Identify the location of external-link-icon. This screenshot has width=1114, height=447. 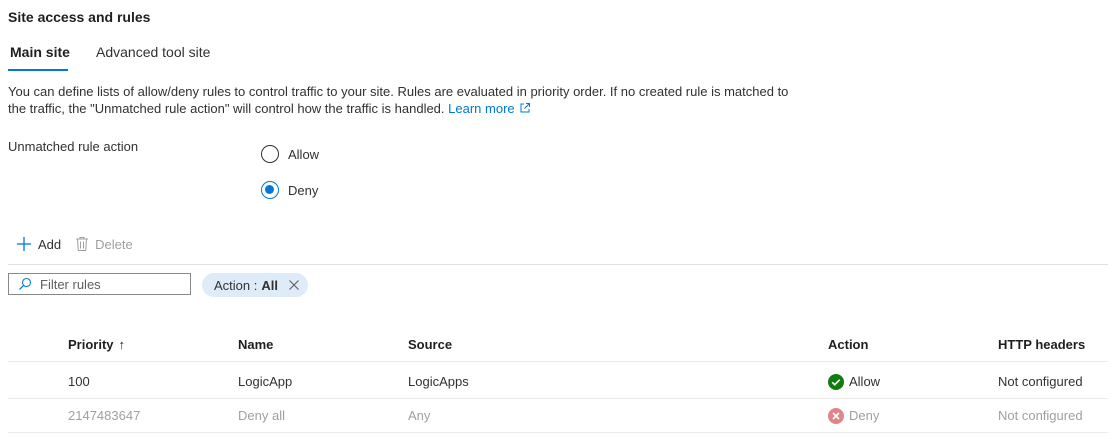
(525, 108).